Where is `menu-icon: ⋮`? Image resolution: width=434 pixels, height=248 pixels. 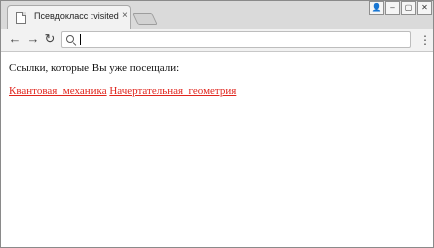
menu-icon: ⋮ is located at coordinates (425, 40).